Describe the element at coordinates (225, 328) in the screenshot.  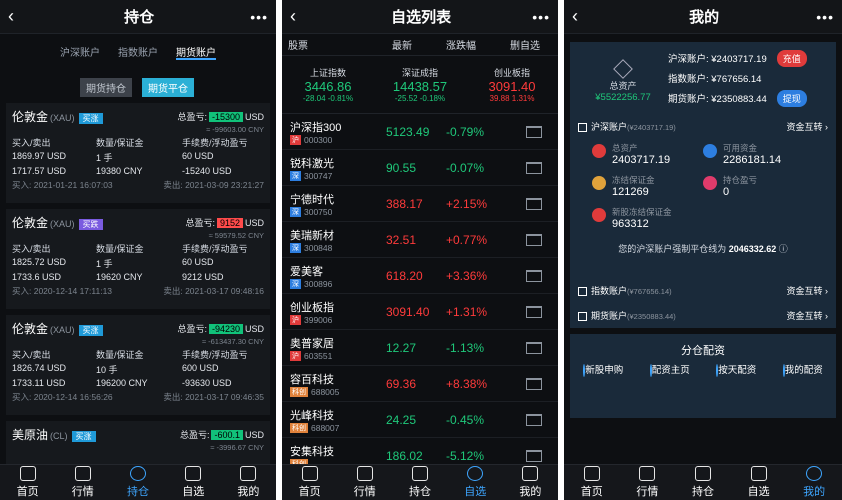
I see `pl-value: -94230` at that location.